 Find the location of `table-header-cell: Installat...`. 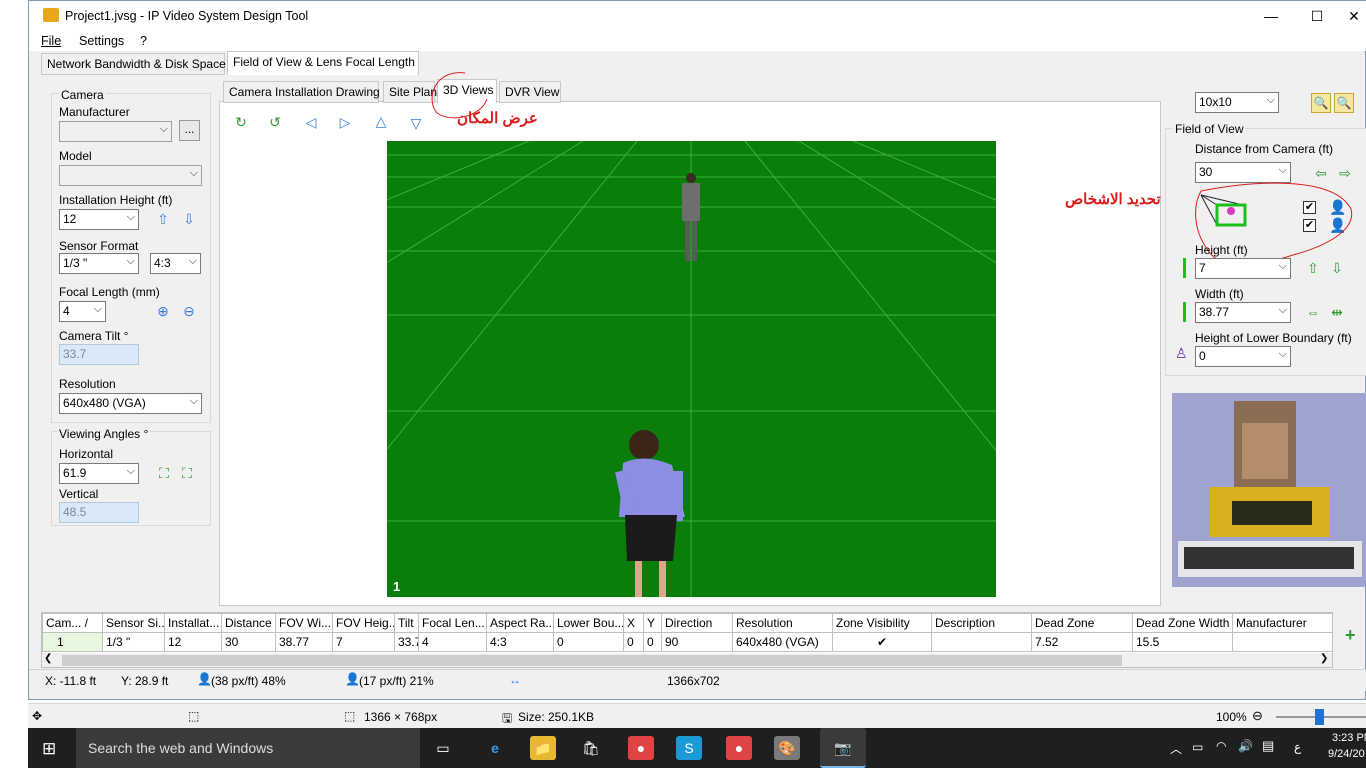

table-header-cell: Installat... is located at coordinates (193, 623).